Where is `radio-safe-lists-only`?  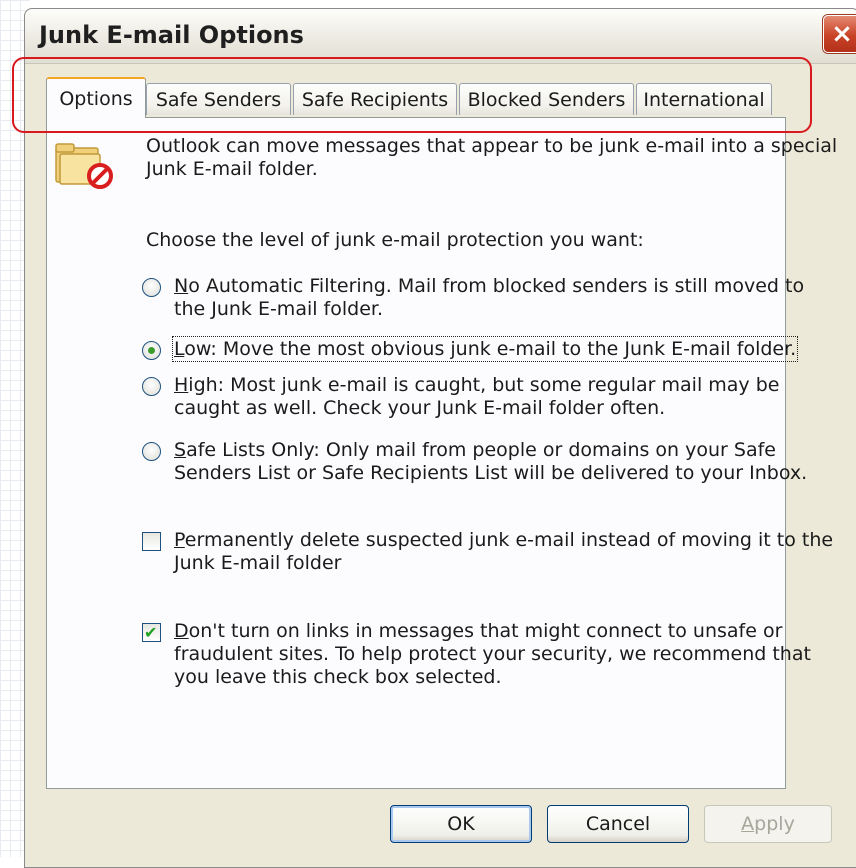 radio-safe-lists-only is located at coordinates (151, 451).